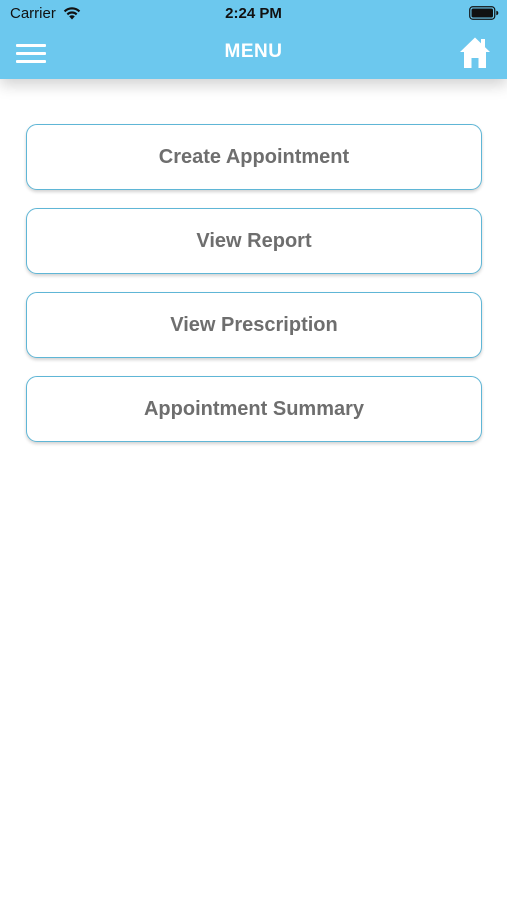 This screenshot has height=900, width=507. I want to click on view-prescription-button: View Prescription, so click(254, 325).